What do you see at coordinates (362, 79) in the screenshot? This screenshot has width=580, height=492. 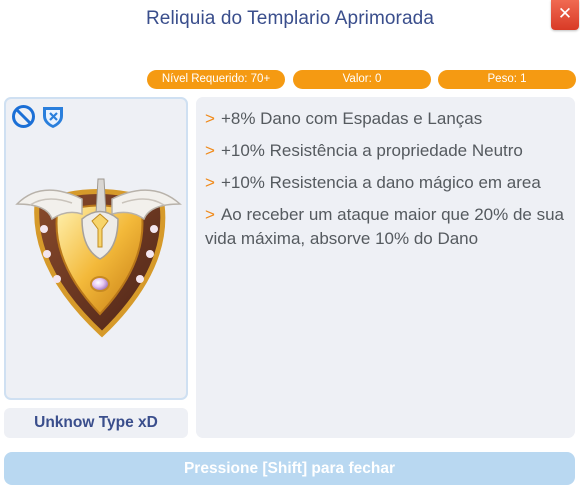 I see `value-badge: Valor: 0` at bounding box center [362, 79].